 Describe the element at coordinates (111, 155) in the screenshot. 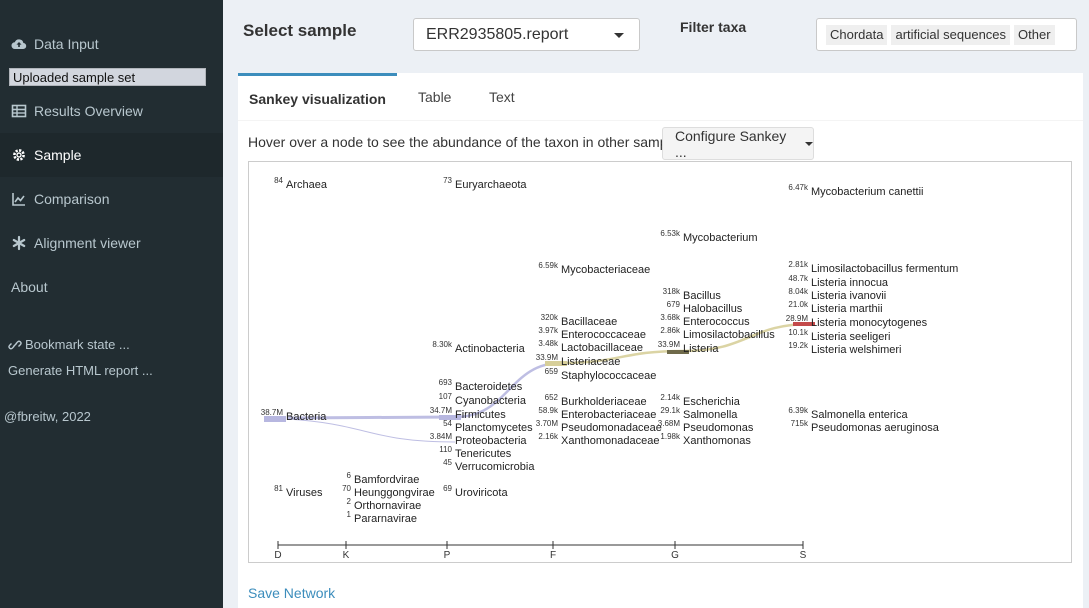

I see `nav-sample: Sample` at that location.